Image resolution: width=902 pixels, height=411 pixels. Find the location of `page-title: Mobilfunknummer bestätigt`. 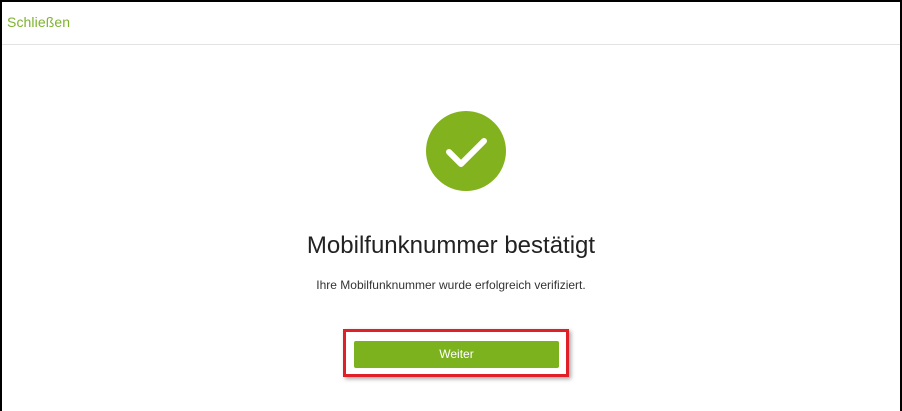

page-title: Mobilfunknummer bestätigt is located at coordinates (451, 245).